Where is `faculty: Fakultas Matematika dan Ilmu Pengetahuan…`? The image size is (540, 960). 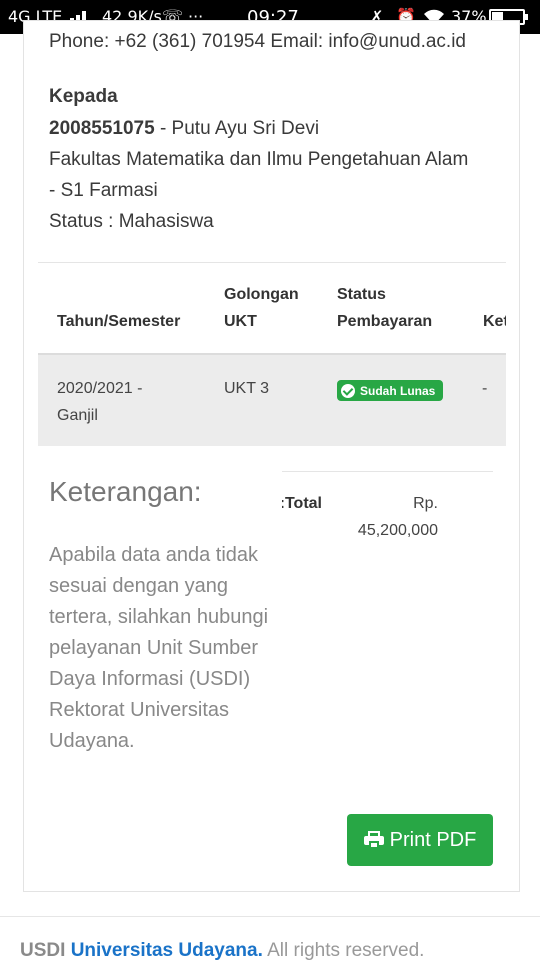
faculty: Fakultas Matematika dan Ilmu Pengetahuan… is located at coordinates (259, 159).